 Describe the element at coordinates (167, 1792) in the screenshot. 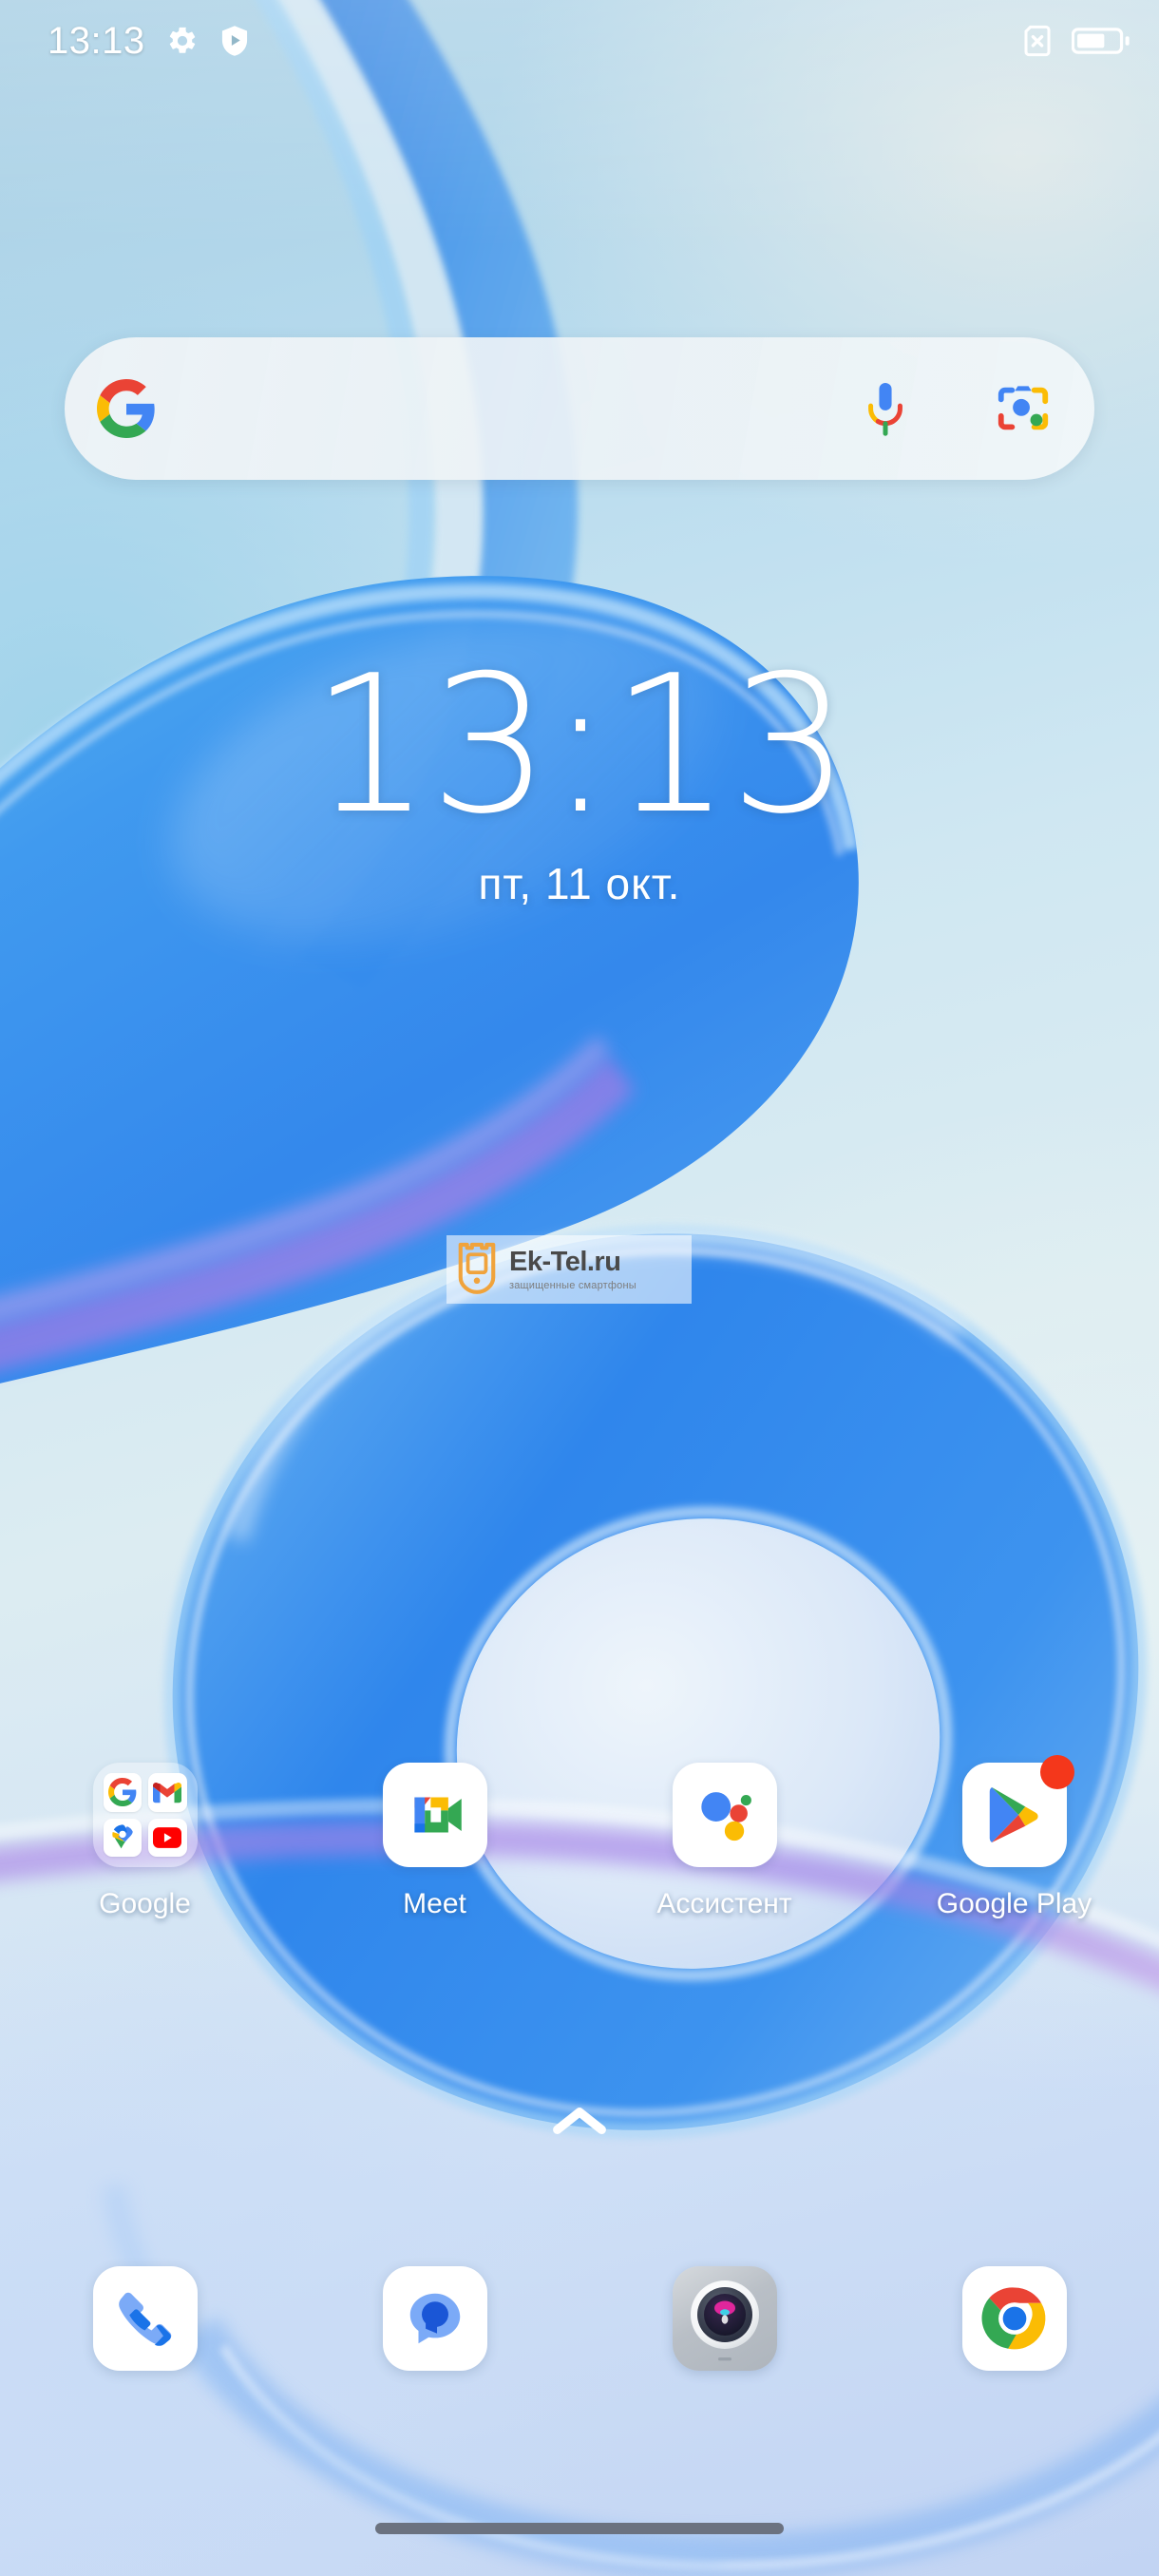

I see `gmail-icon` at that location.